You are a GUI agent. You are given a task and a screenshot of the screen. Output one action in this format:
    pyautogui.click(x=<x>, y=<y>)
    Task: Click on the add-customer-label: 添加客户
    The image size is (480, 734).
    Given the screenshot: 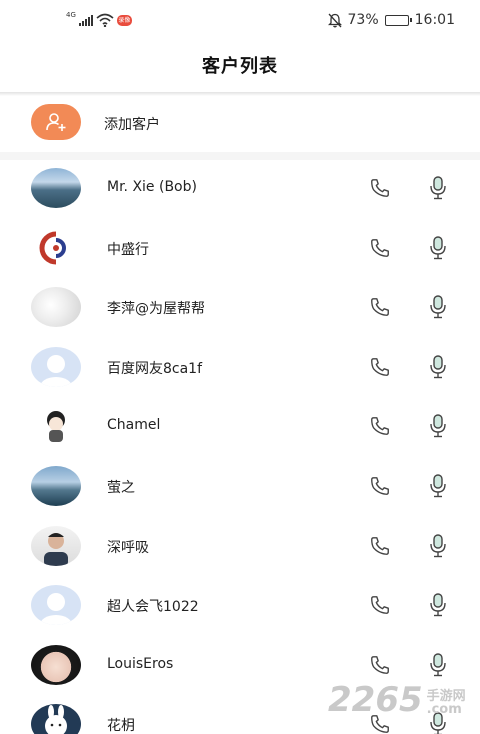 What is the action you would take?
    pyautogui.click(x=132, y=125)
    